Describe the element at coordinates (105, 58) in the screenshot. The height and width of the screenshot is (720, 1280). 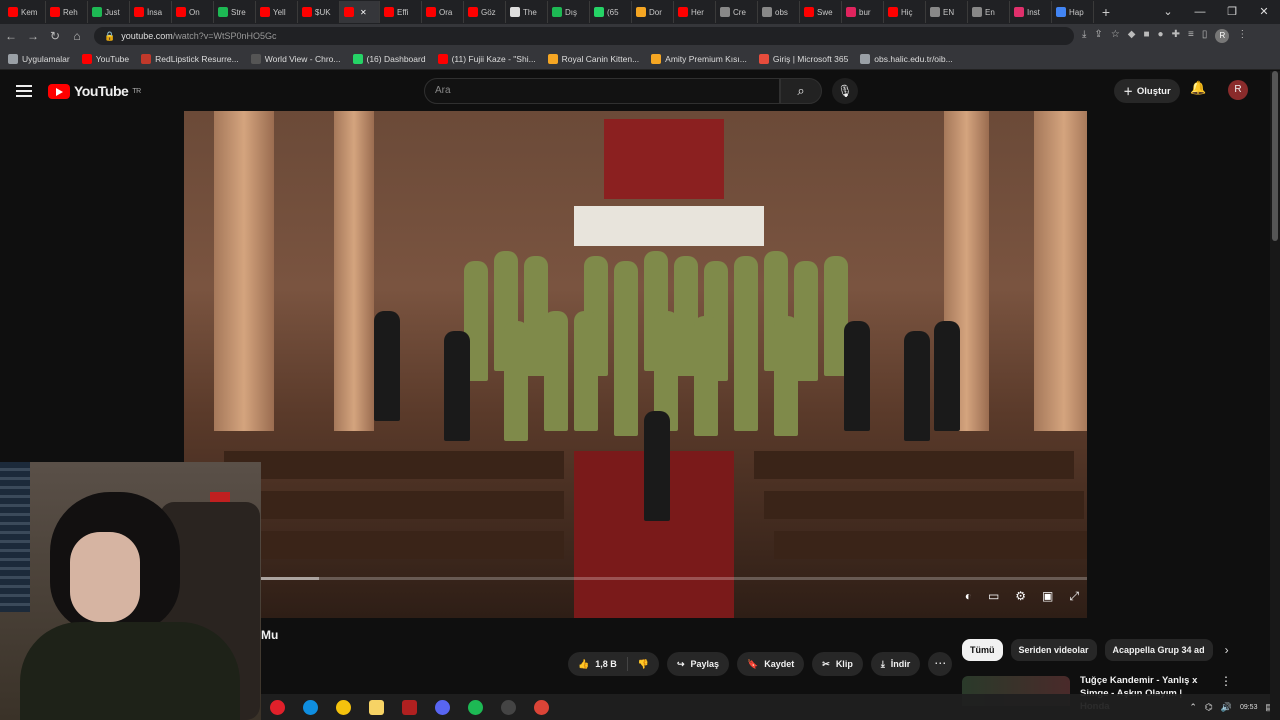
I see `bookmark-item: YouTube` at that location.